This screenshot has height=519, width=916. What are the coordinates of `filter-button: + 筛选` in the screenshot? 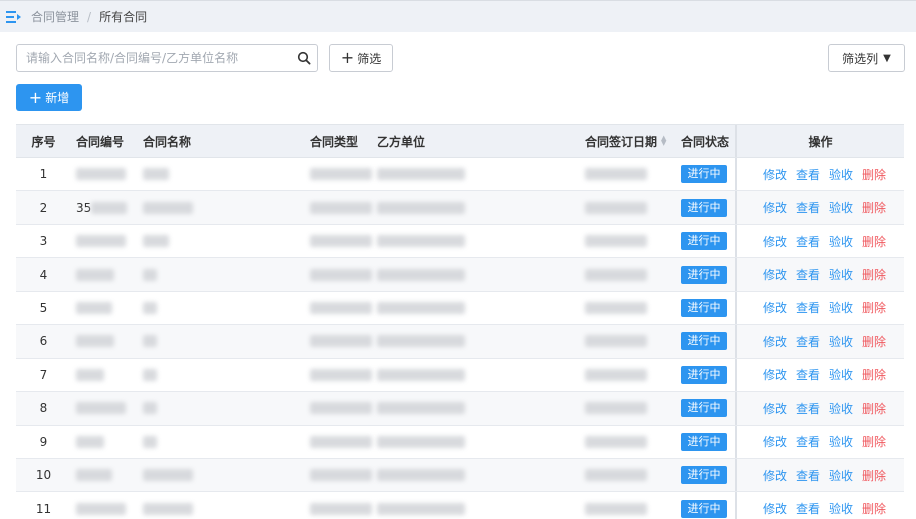 It's located at (361, 58).